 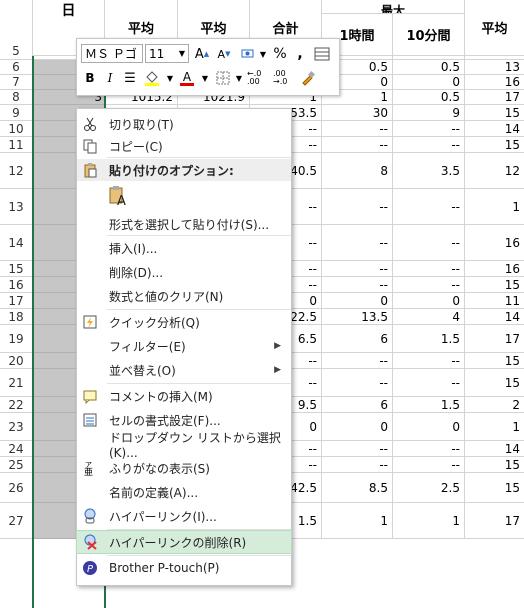 What do you see at coordinates (16, 301) in the screenshot?
I see `row-header: 17` at bounding box center [16, 301].